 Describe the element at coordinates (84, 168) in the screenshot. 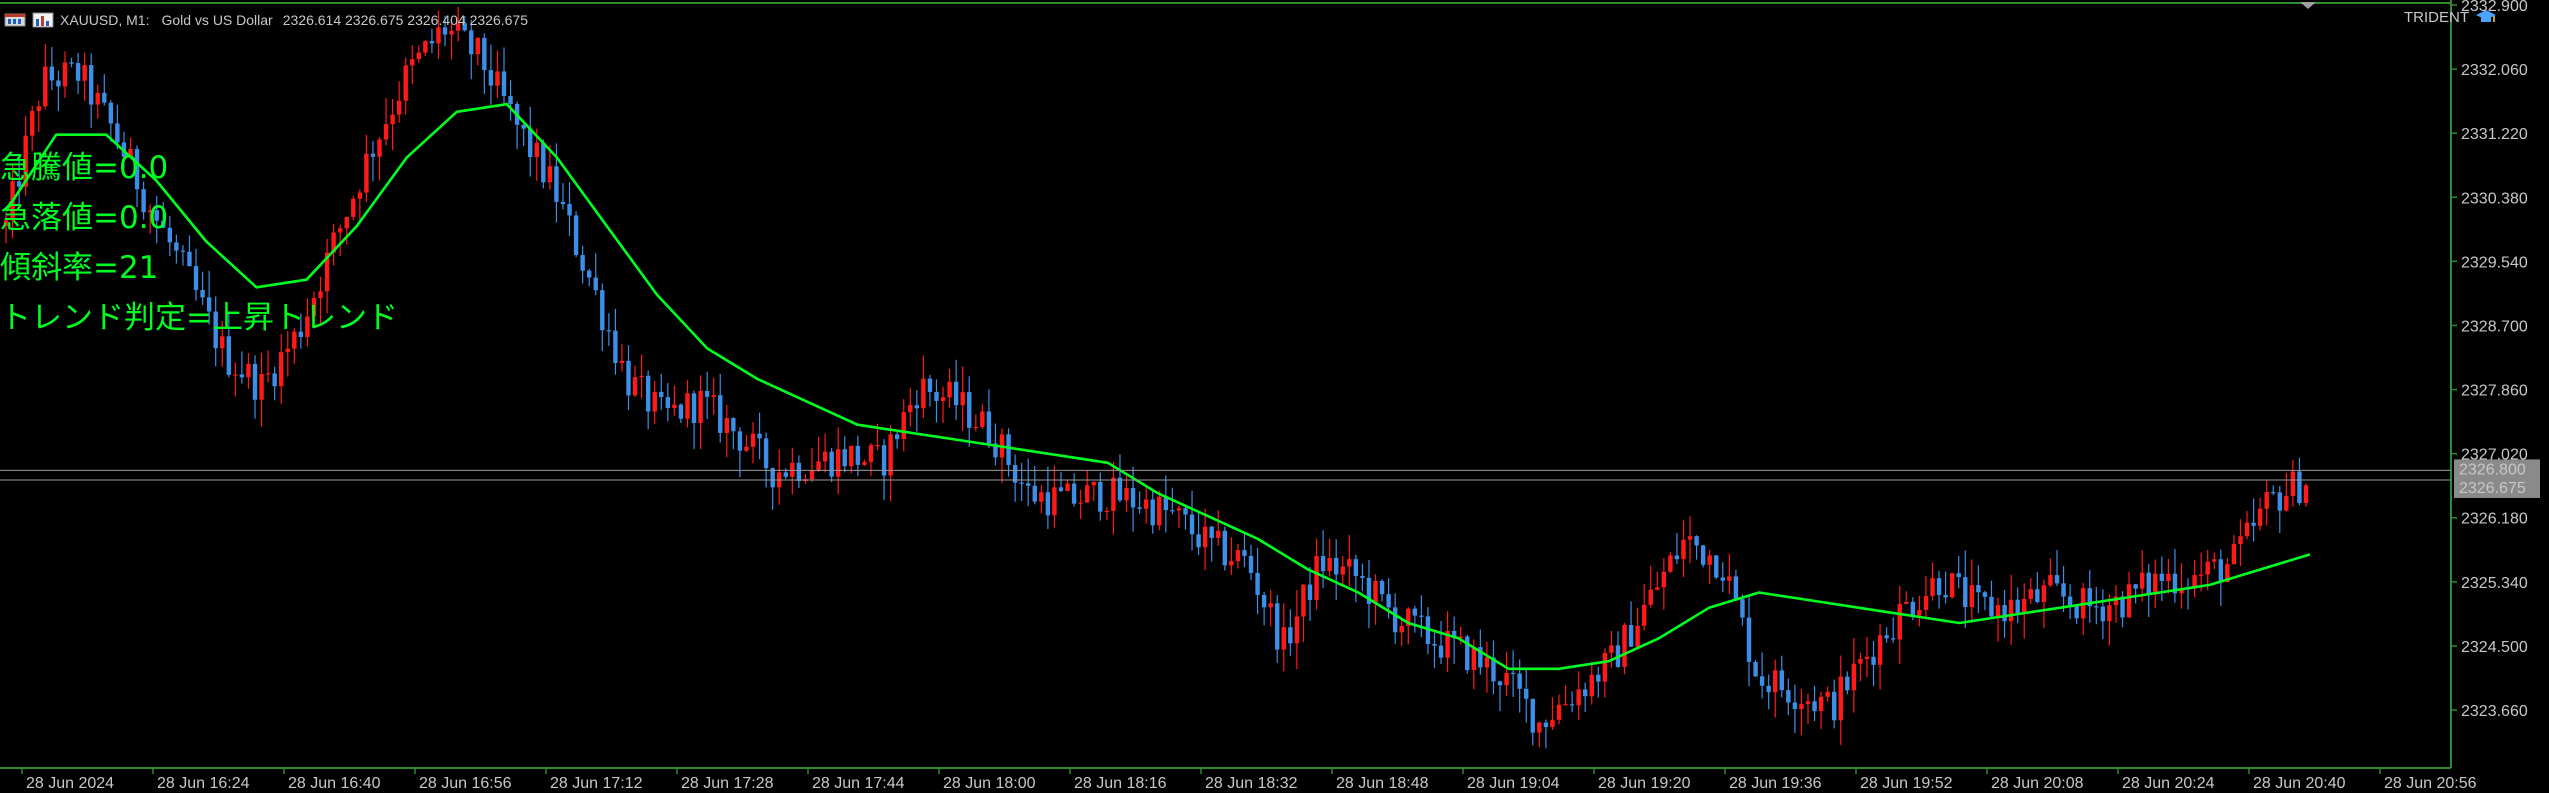

I see `surge-value-text: 急騰値=0.0` at that location.